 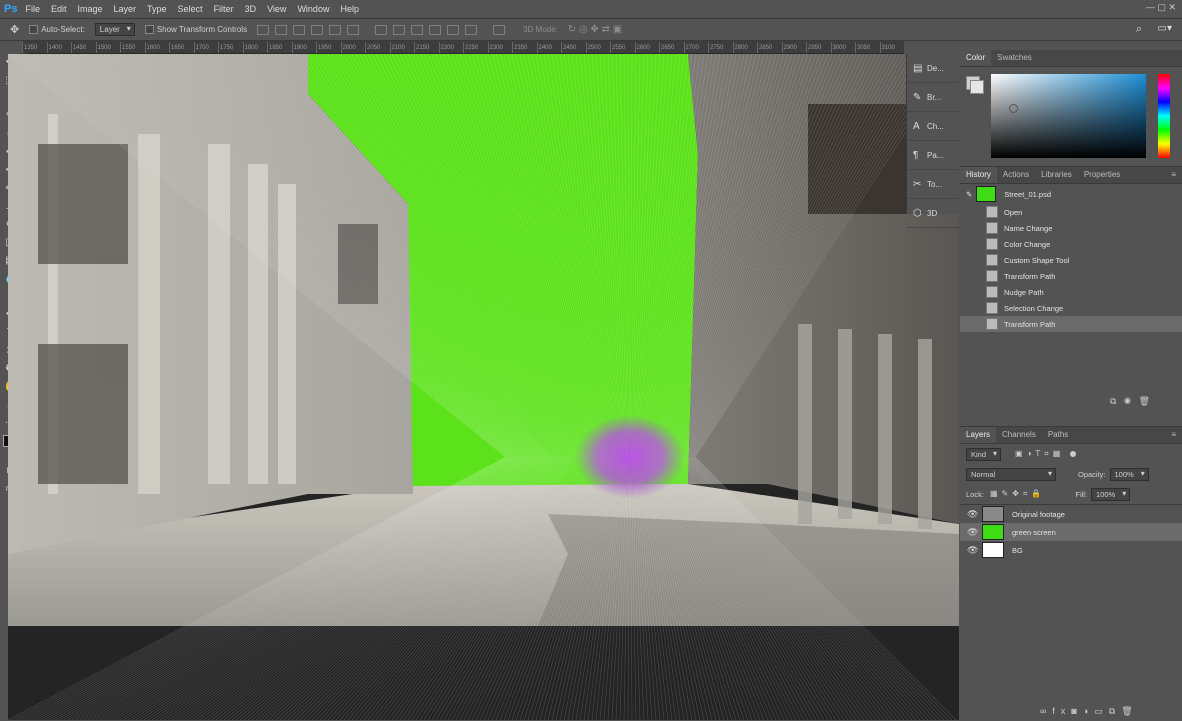 I want to click on window-controls-icon: — ▢ ✕, so click(x=1161, y=7).